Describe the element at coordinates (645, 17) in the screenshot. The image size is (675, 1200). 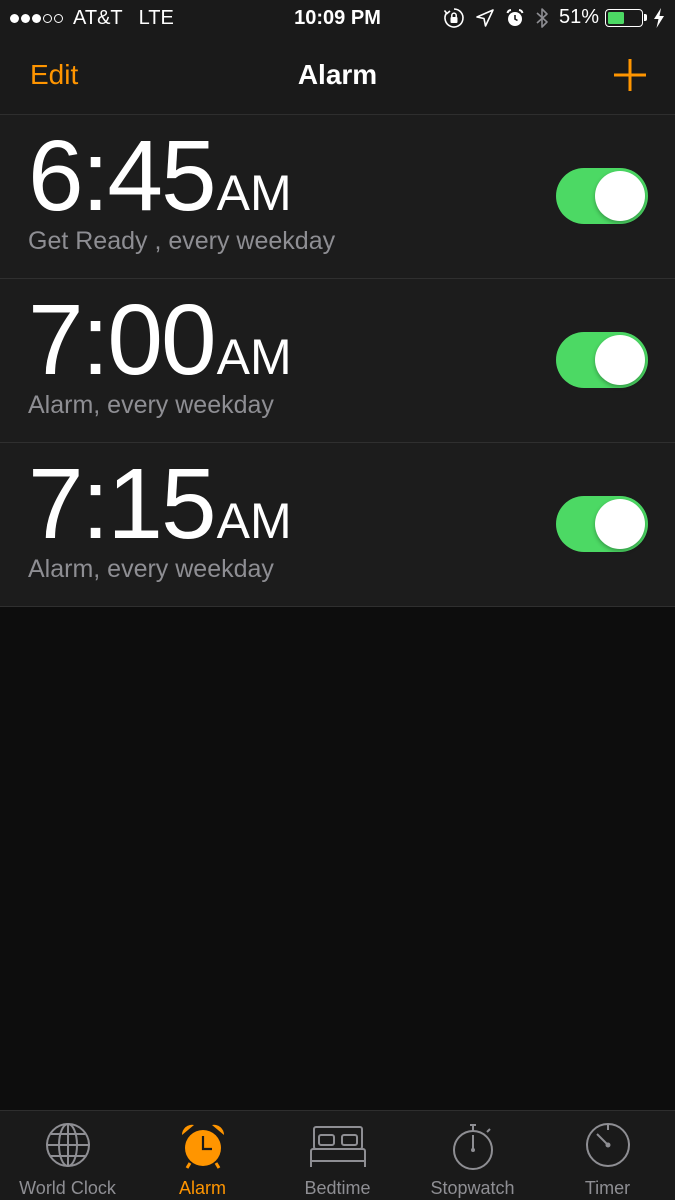
I see `battery-cap` at that location.